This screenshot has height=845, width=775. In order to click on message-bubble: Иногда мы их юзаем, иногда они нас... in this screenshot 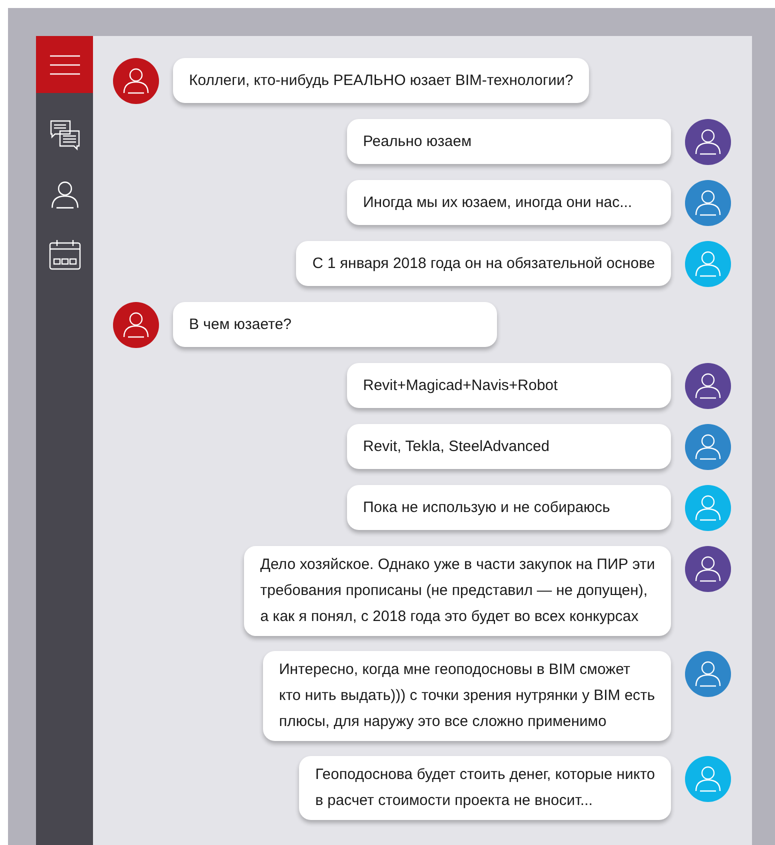, I will do `click(509, 202)`.